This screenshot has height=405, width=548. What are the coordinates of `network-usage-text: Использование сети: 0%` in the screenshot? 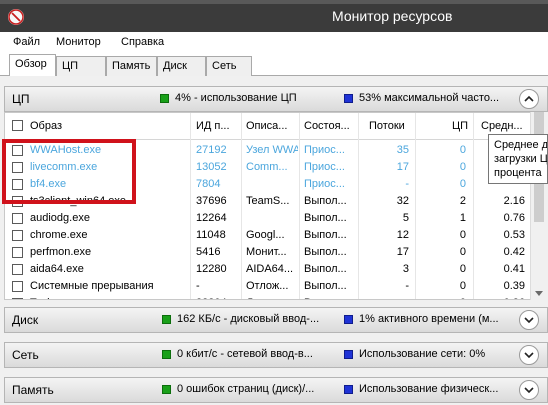 It's located at (422, 354).